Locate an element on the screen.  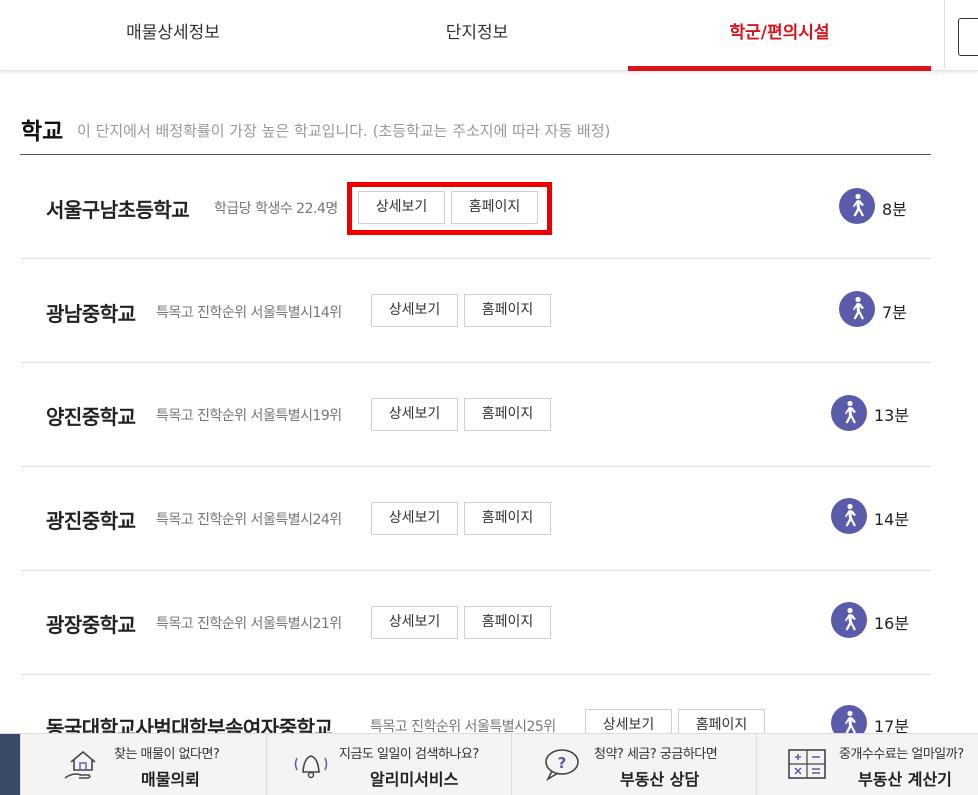
tab-school-facilities: 학군/편의시설 is located at coordinates (779, 35).